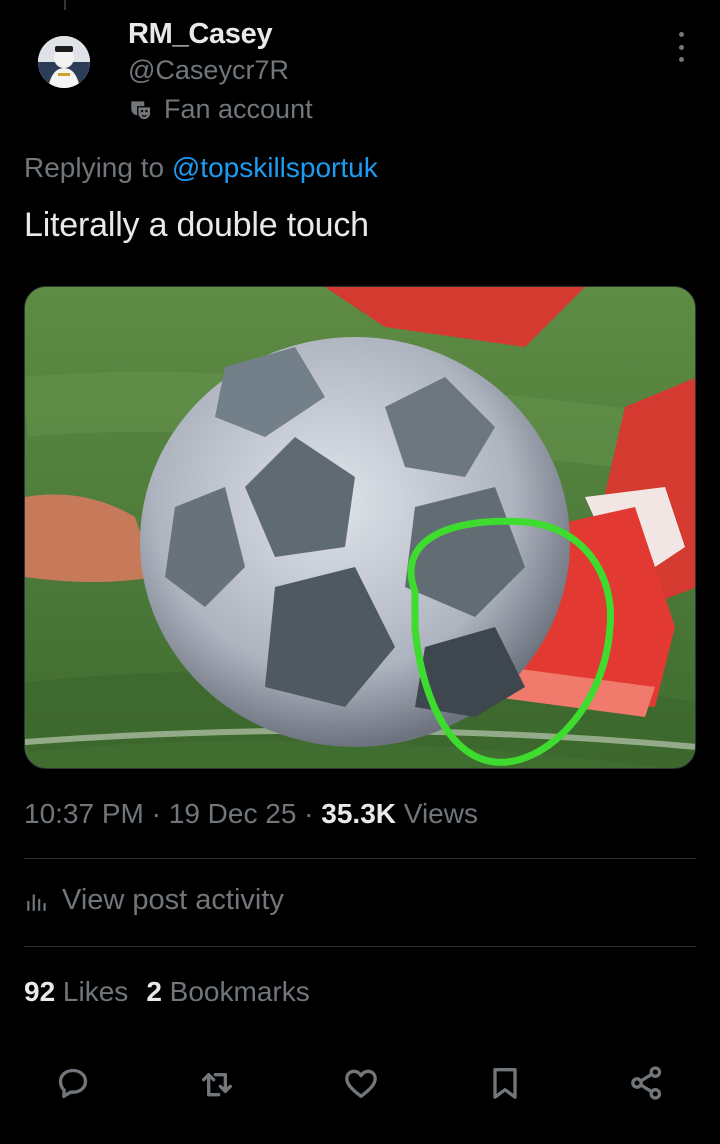 The image size is (720, 1144). Describe the element at coordinates (98, 167) in the screenshot. I see `replying-prefix: Replying to` at that location.